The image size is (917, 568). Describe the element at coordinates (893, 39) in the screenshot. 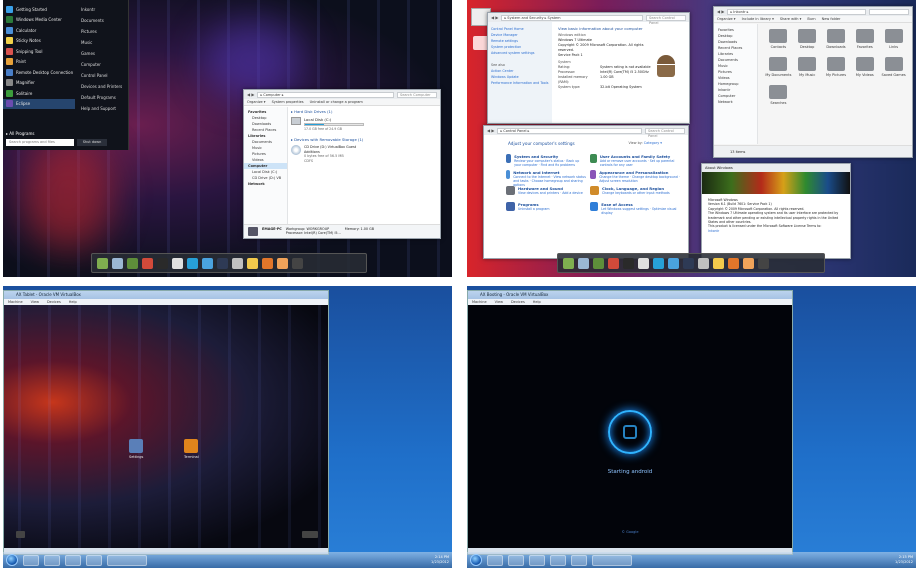

I see `library-item: Links` at that location.